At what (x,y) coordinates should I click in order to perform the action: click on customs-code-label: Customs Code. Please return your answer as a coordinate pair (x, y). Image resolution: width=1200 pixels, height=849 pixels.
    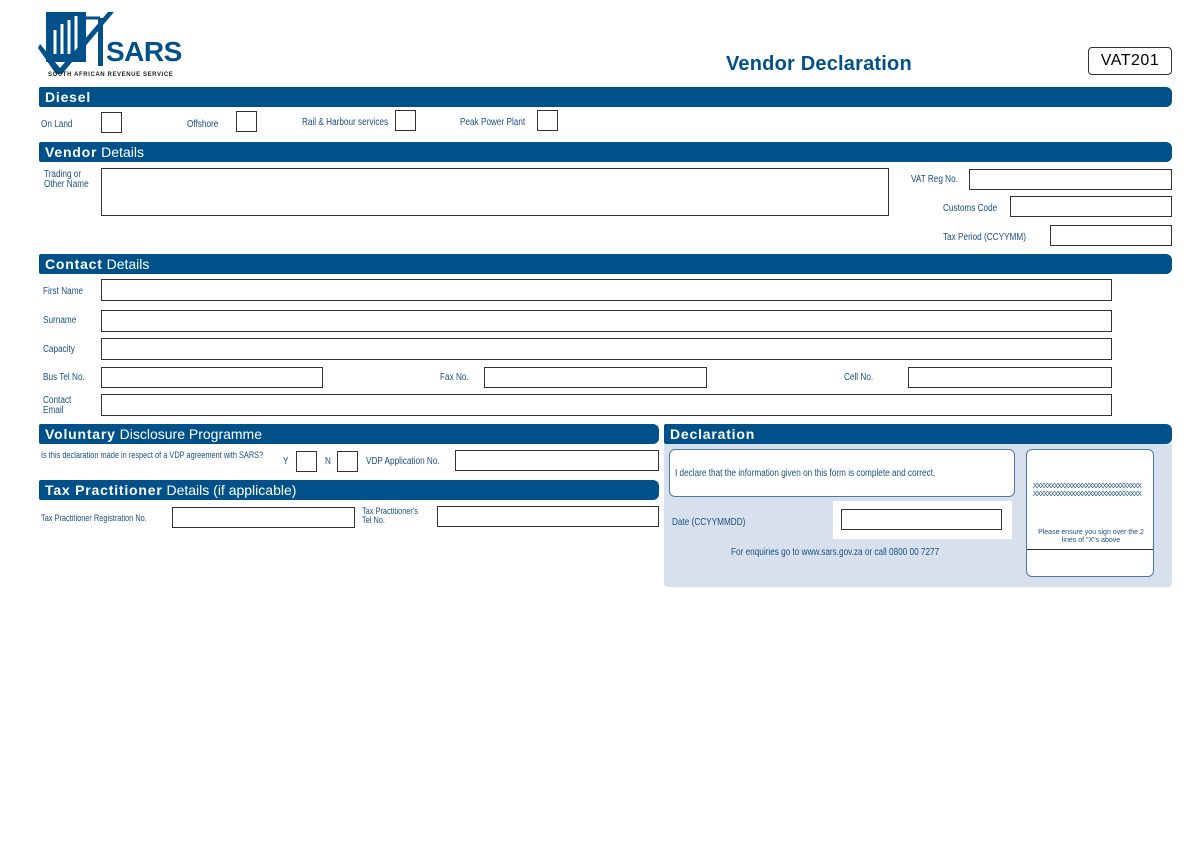
    Looking at the image, I should click on (970, 208).